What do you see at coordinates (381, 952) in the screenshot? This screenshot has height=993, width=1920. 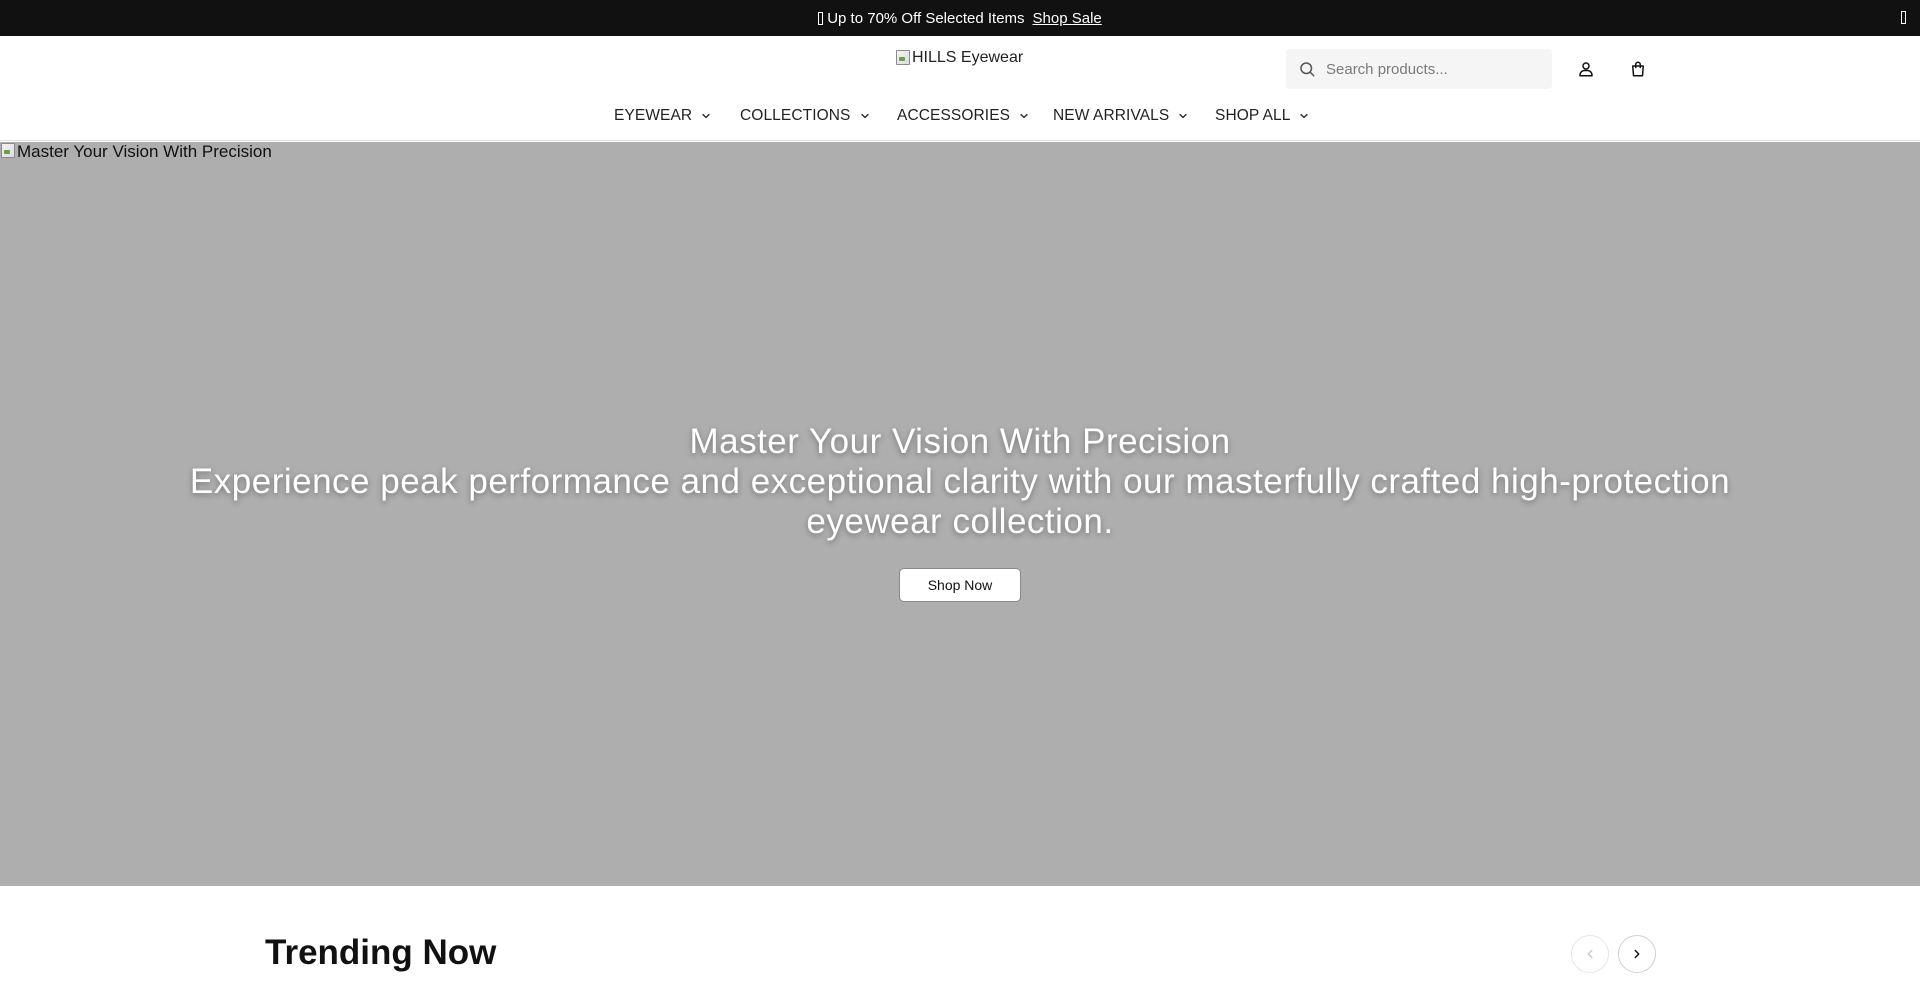 I see `trending-title: Trending Now` at bounding box center [381, 952].